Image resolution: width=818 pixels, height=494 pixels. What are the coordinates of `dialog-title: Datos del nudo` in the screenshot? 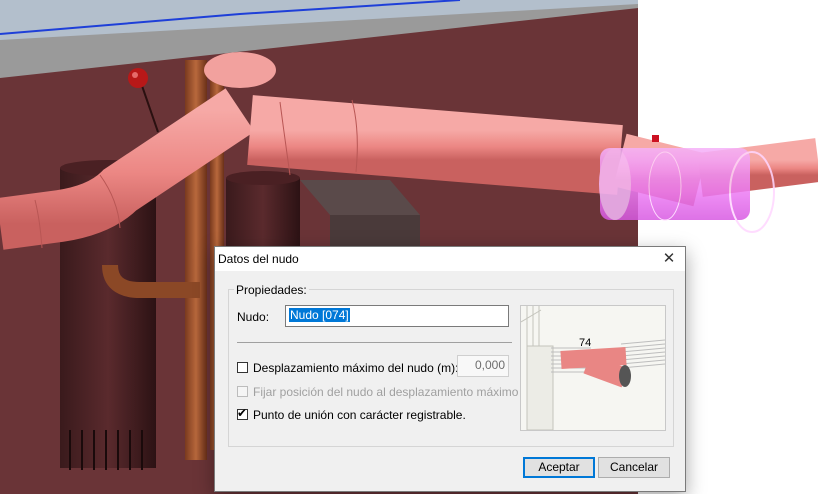 It's located at (258, 259).